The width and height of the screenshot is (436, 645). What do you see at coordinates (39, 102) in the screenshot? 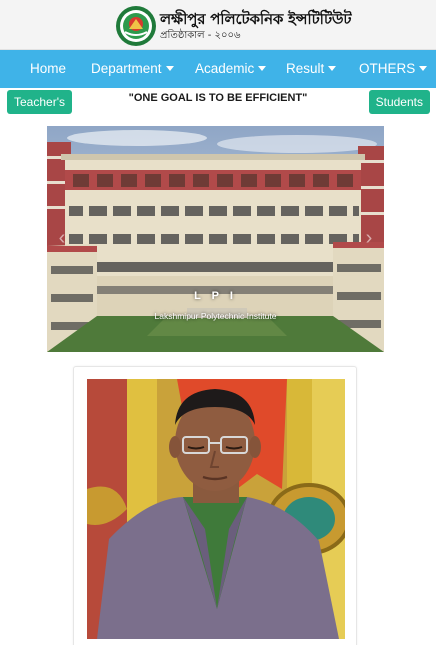
I see `teachers-button: Teacher's` at bounding box center [39, 102].